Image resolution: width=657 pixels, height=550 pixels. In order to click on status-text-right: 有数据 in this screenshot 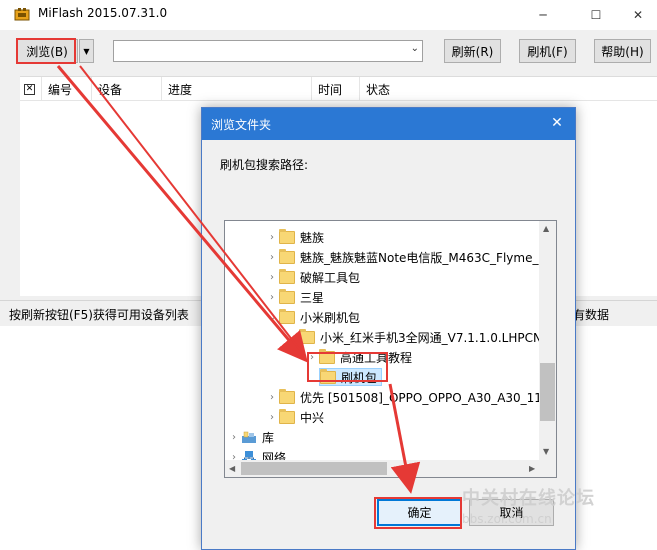, I will do `click(591, 315)`.